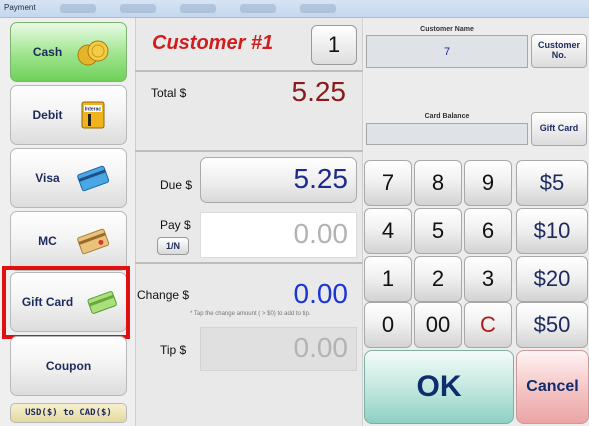  I want to click on visa-label: Visa, so click(47, 178).